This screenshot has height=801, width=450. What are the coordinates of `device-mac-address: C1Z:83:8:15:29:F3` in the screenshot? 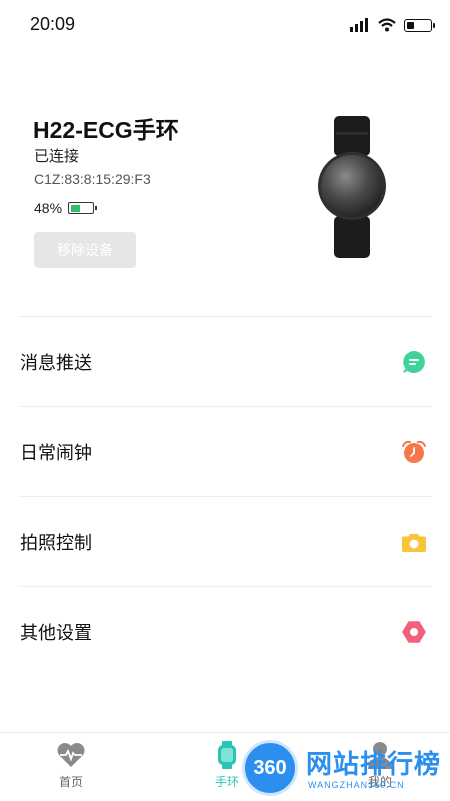 It's located at (92, 179).